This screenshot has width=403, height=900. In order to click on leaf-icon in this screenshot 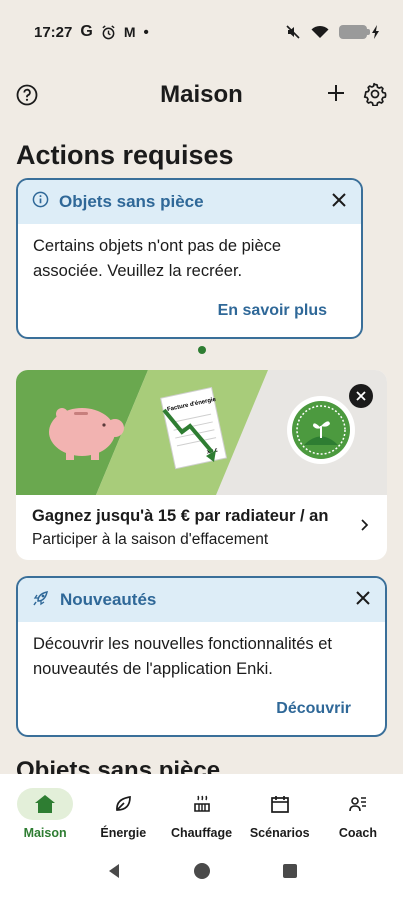, I will do `click(123, 804)`.